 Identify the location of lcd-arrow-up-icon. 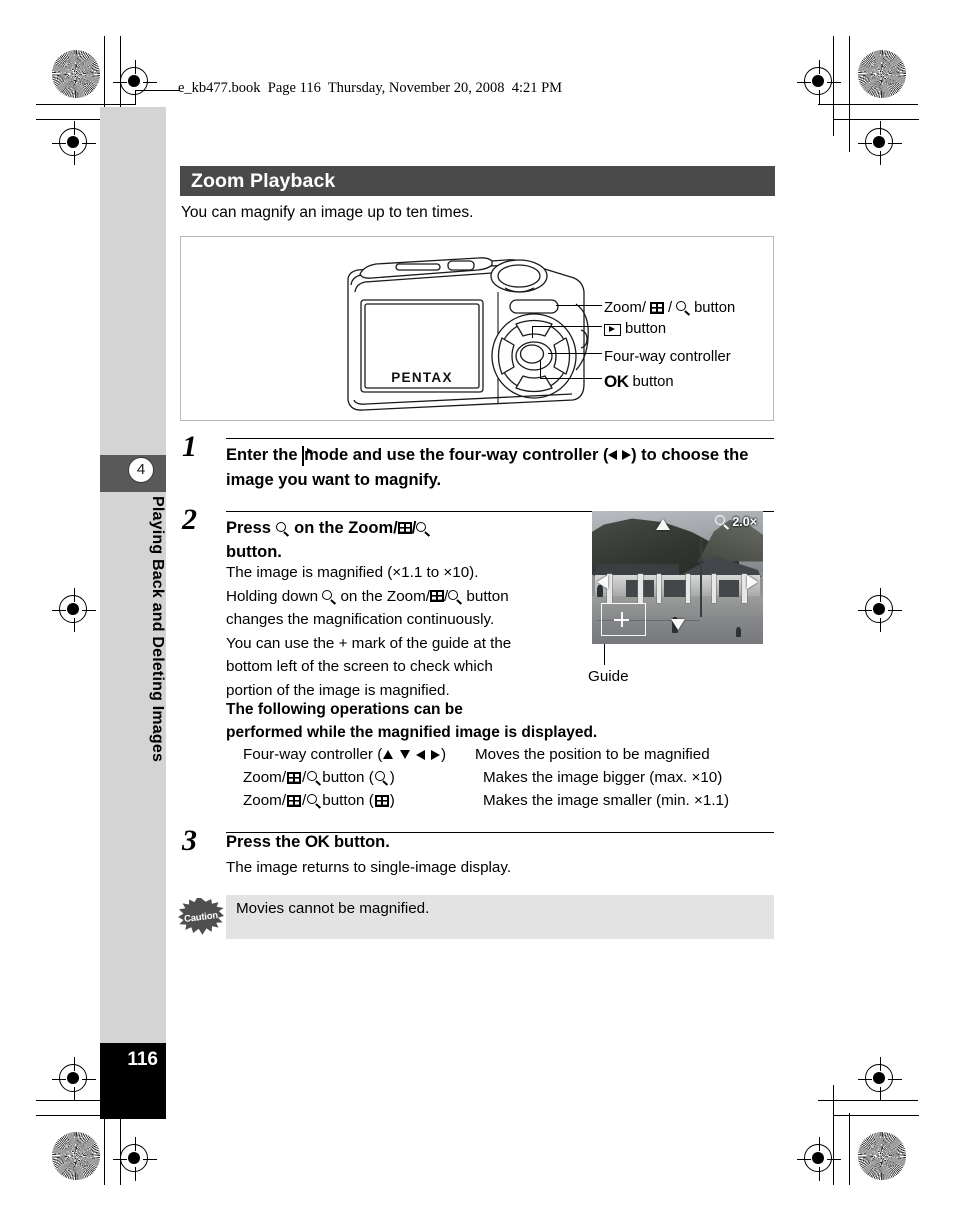
(662, 524).